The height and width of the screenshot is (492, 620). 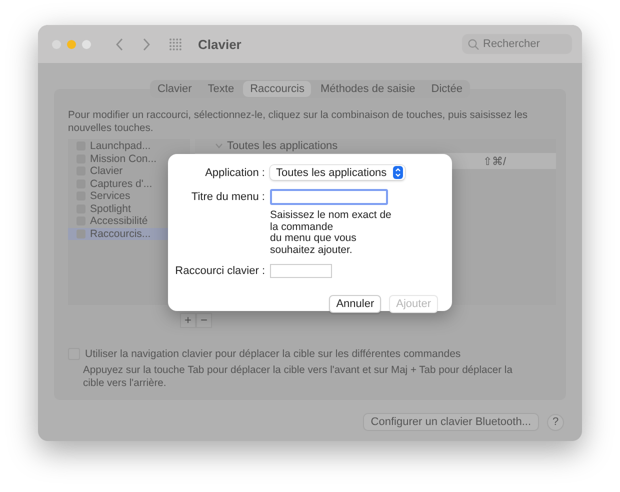 What do you see at coordinates (298, 122) in the screenshot?
I see `description-text: Pour modifier un raccourci, sélectionnez-le, cliquez sur la combinaison de touches, puis saisissez les nouvelles touches.` at bounding box center [298, 122].